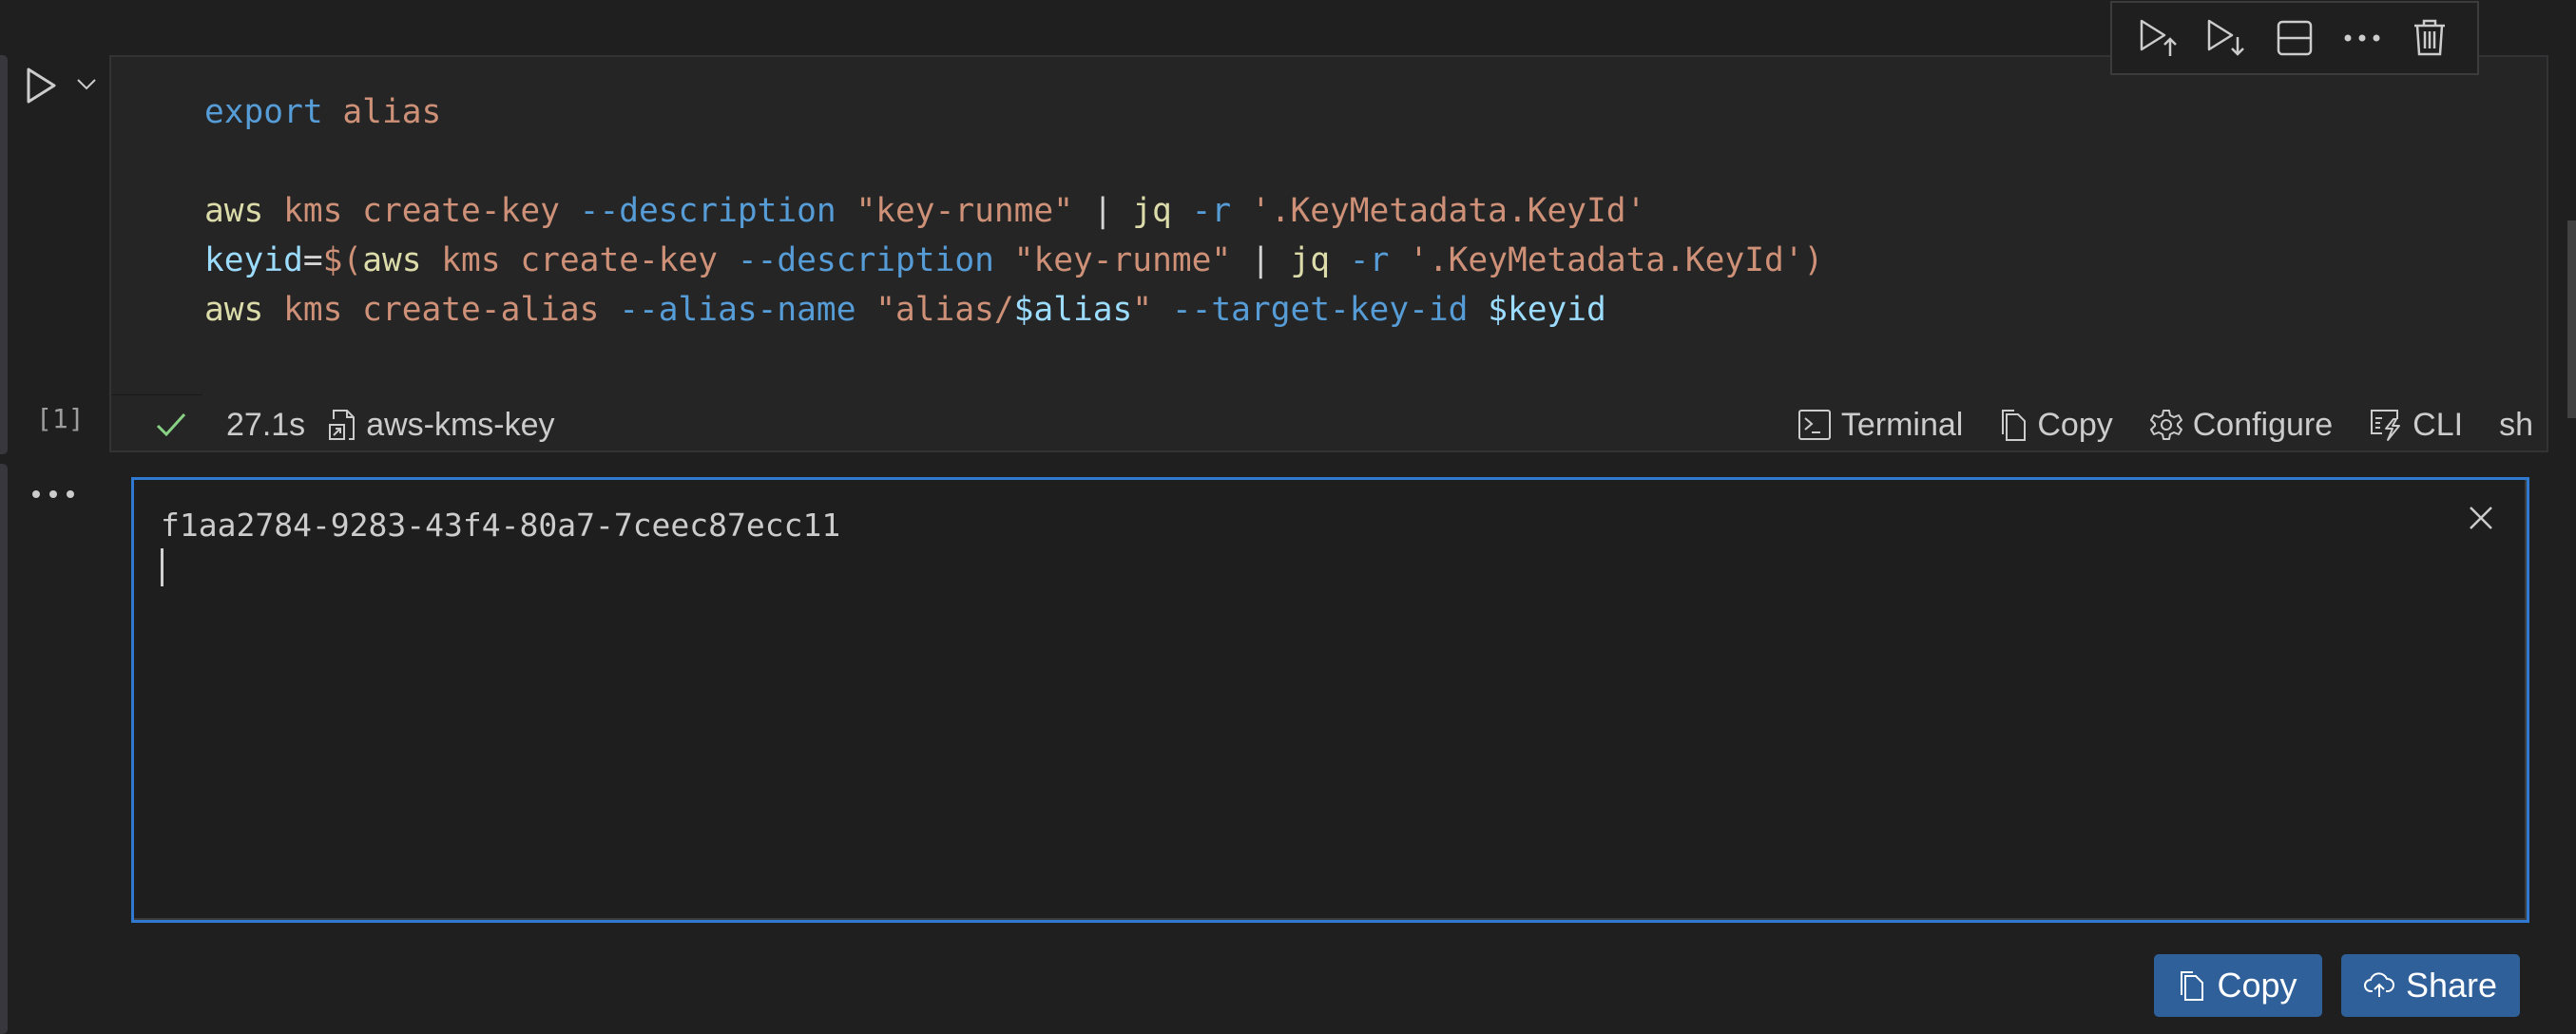 This screenshot has width=2576, height=1034. What do you see at coordinates (1142, 310) in the screenshot?
I see `code-token: "` at bounding box center [1142, 310].